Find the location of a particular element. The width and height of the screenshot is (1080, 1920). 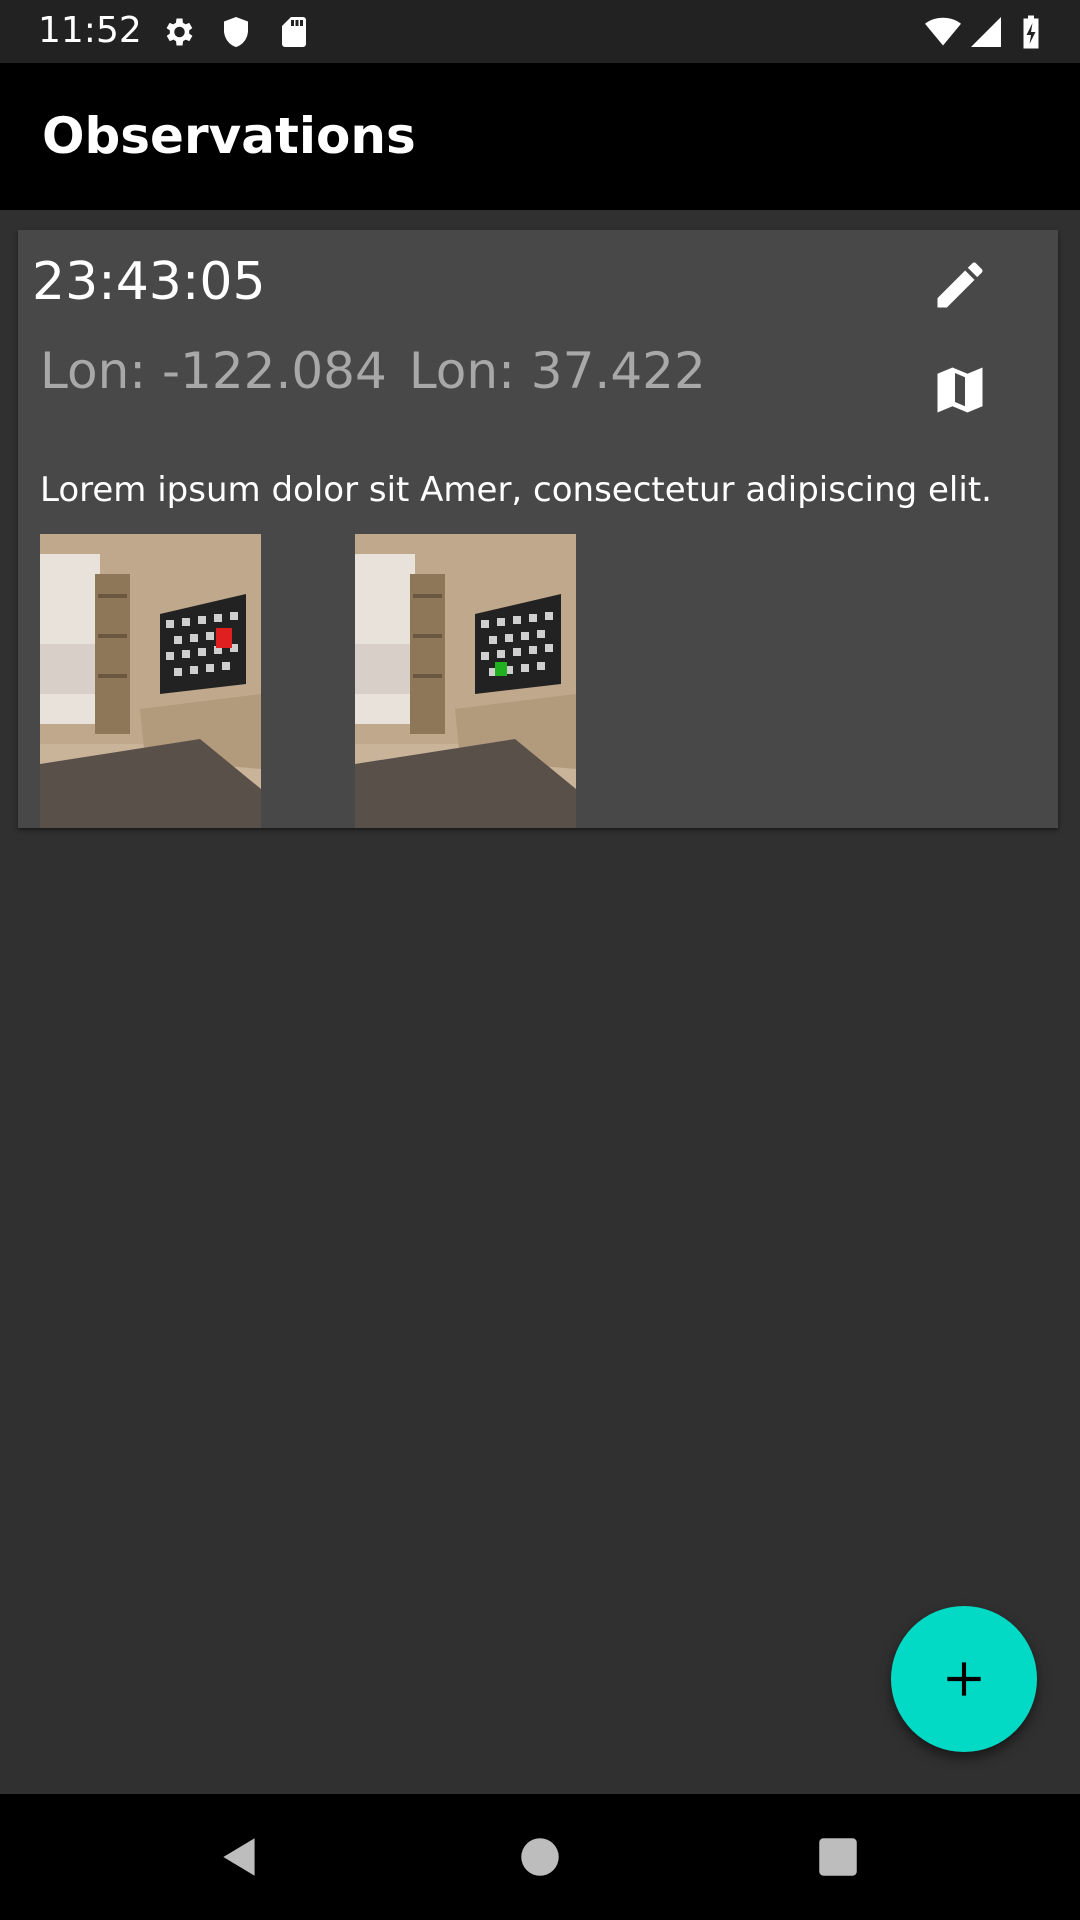

edit-button is located at coordinates (960, 285).